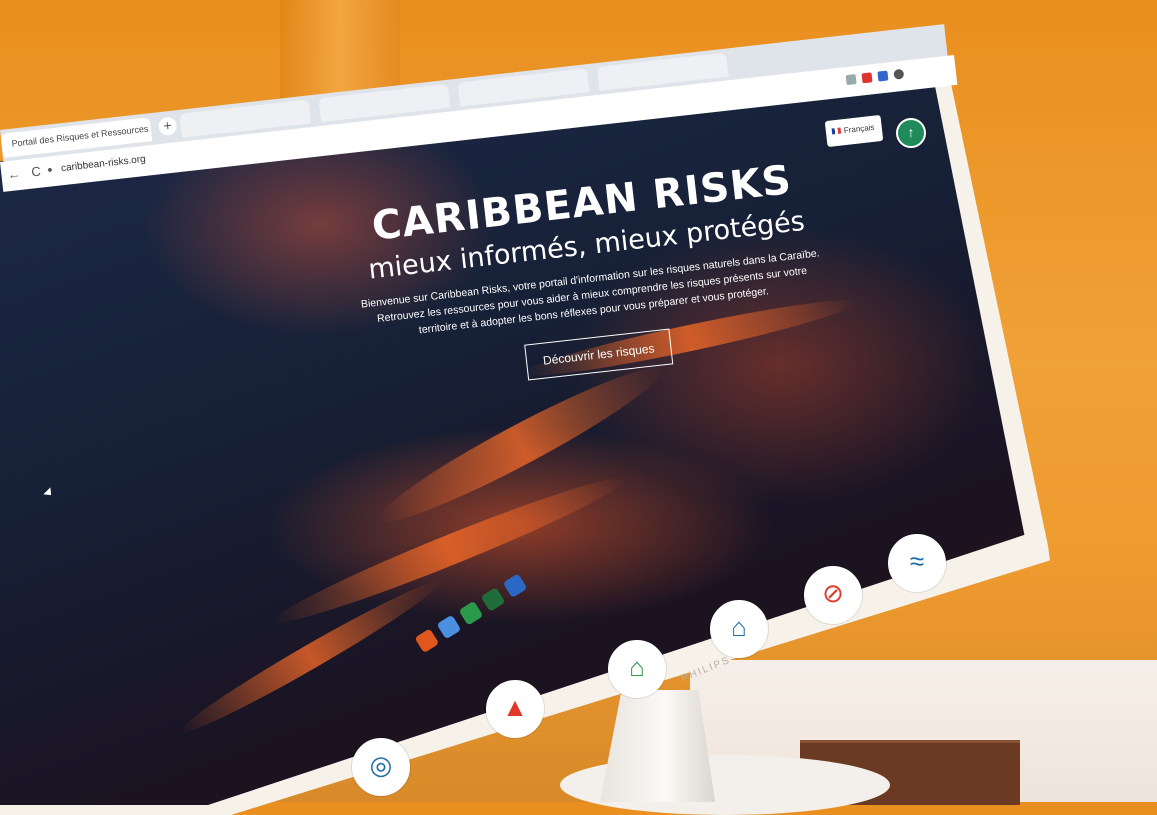 This screenshot has width=1157, height=815. What do you see at coordinates (167, 126) in the screenshot?
I see `new-tab-button: +` at bounding box center [167, 126].